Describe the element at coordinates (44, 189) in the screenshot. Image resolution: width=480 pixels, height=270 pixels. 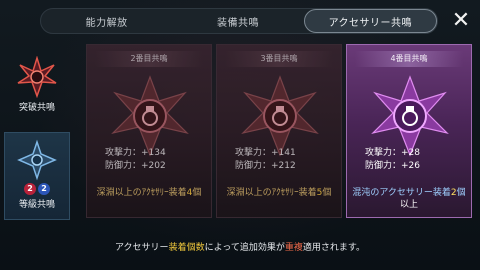
I see `blue-grade-badge: 2` at that location.